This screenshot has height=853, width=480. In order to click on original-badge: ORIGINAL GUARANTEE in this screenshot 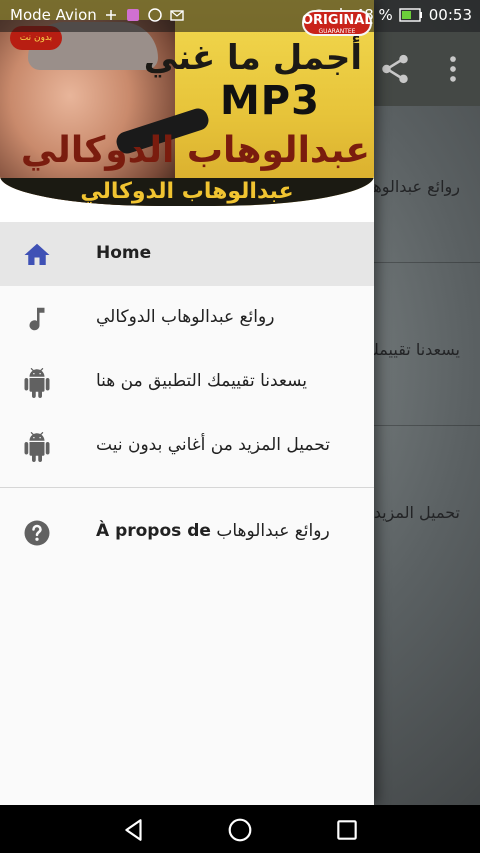, I will do `click(337, 23)`.